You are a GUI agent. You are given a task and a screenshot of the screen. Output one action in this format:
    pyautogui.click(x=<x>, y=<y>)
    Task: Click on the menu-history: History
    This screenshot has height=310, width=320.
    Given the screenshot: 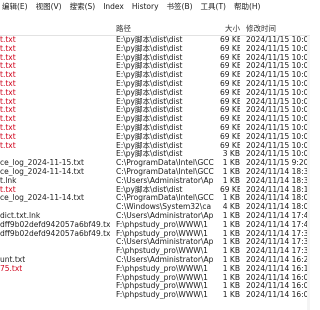 What is the action you would take?
    pyautogui.click(x=145, y=7)
    